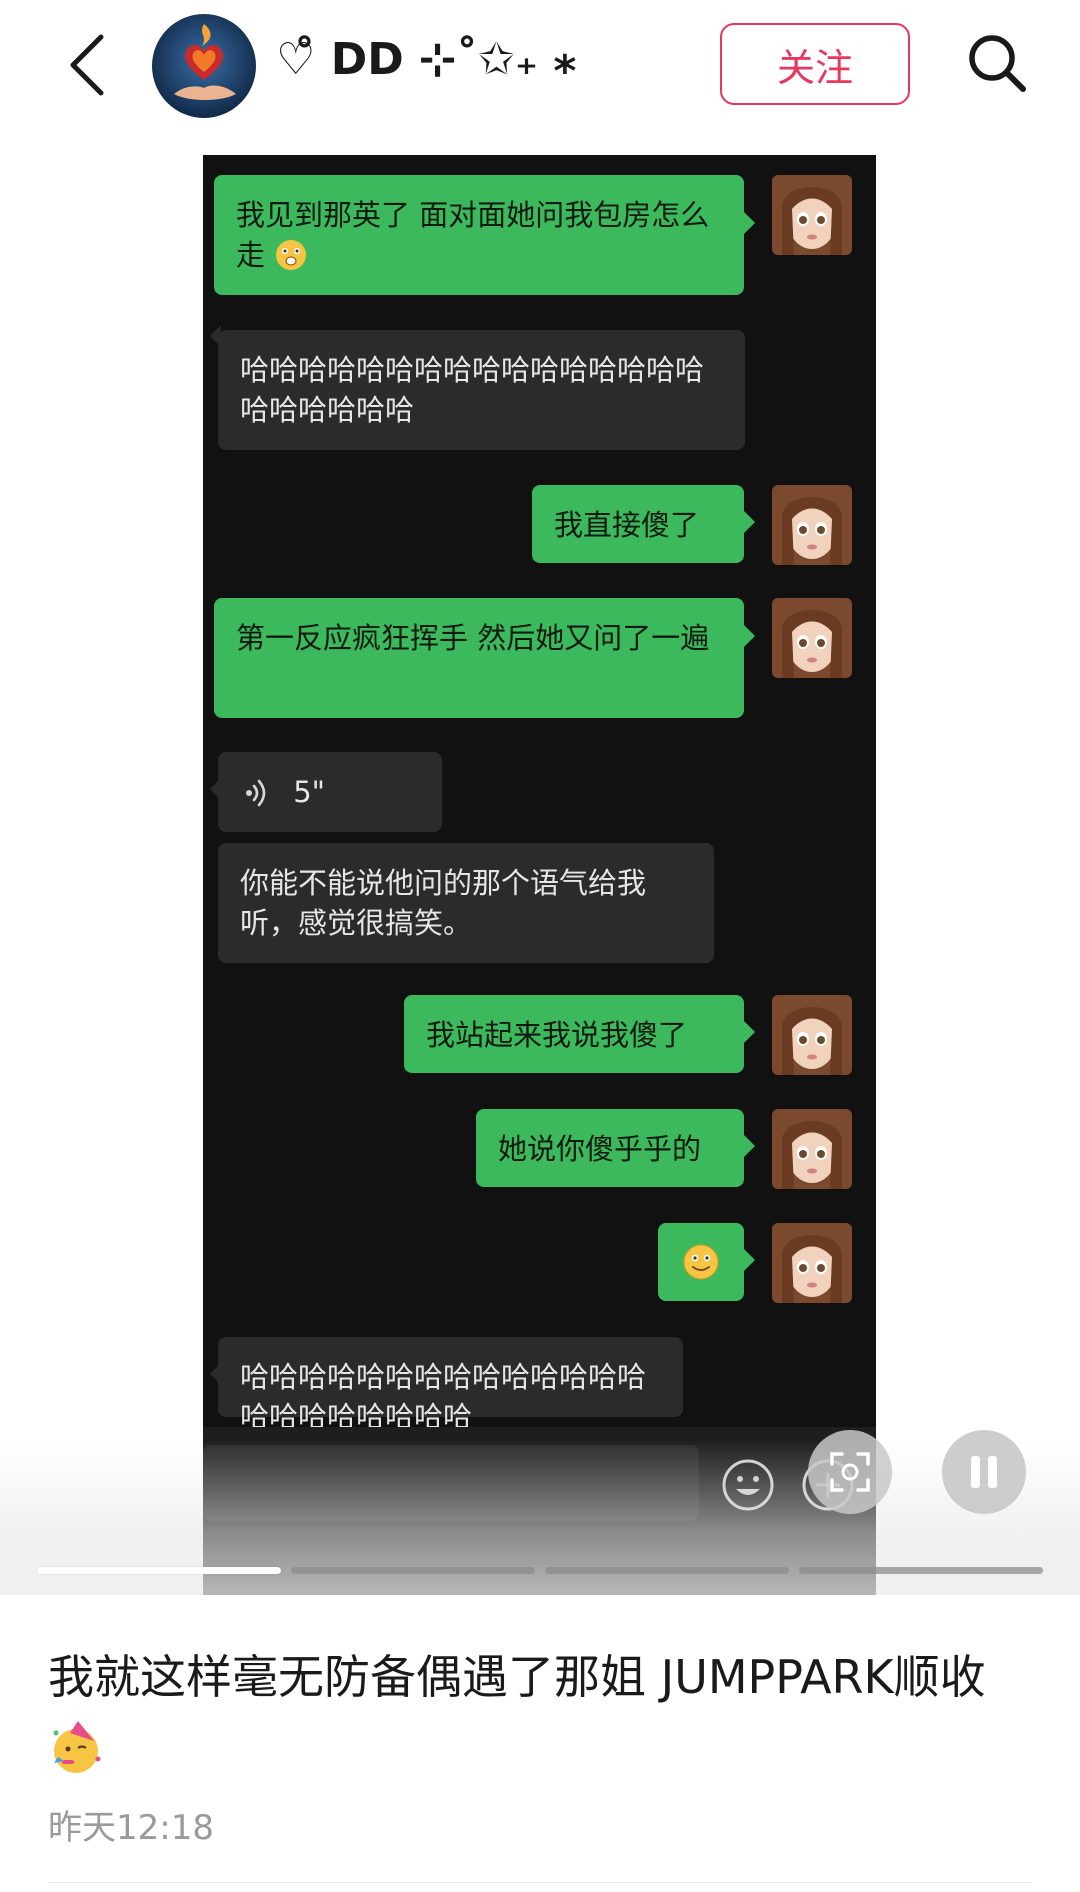  I want to click on scan-icon, so click(850, 1472).